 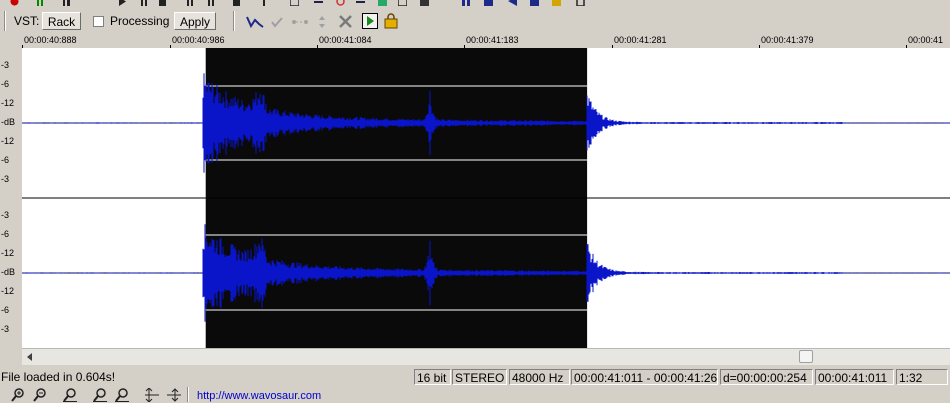 I want to click on zoom-out-icon, so click(x=40, y=395).